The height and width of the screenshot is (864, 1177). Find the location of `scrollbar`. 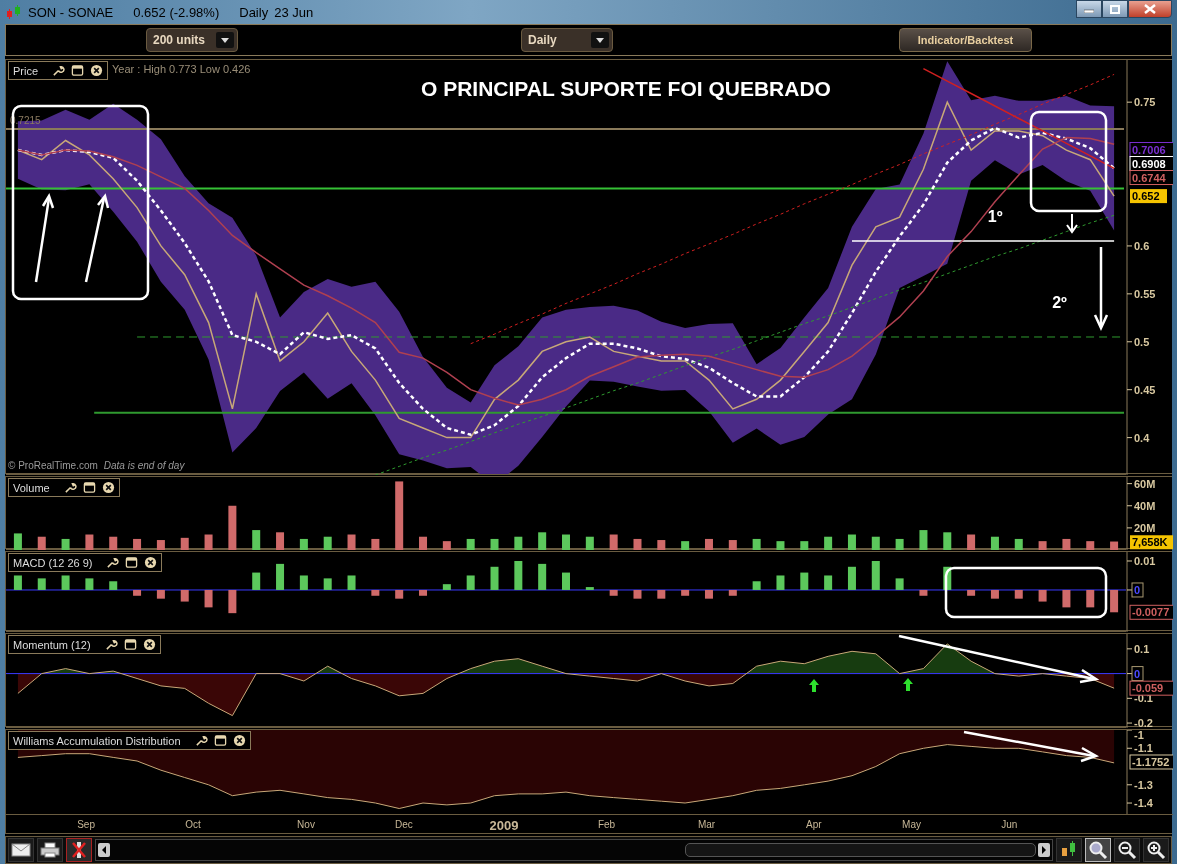

scrollbar is located at coordinates (574, 850).